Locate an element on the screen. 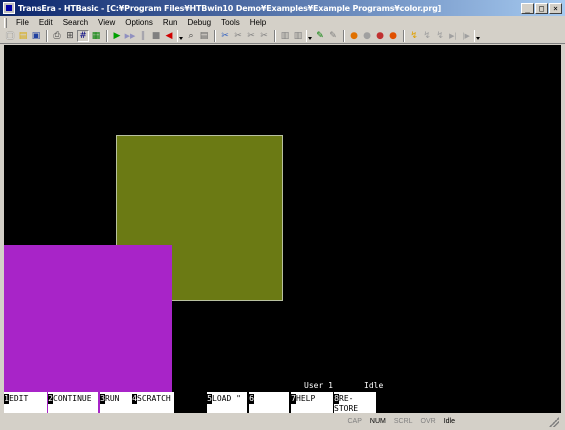  variables-icon: ● is located at coordinates (393, 36).